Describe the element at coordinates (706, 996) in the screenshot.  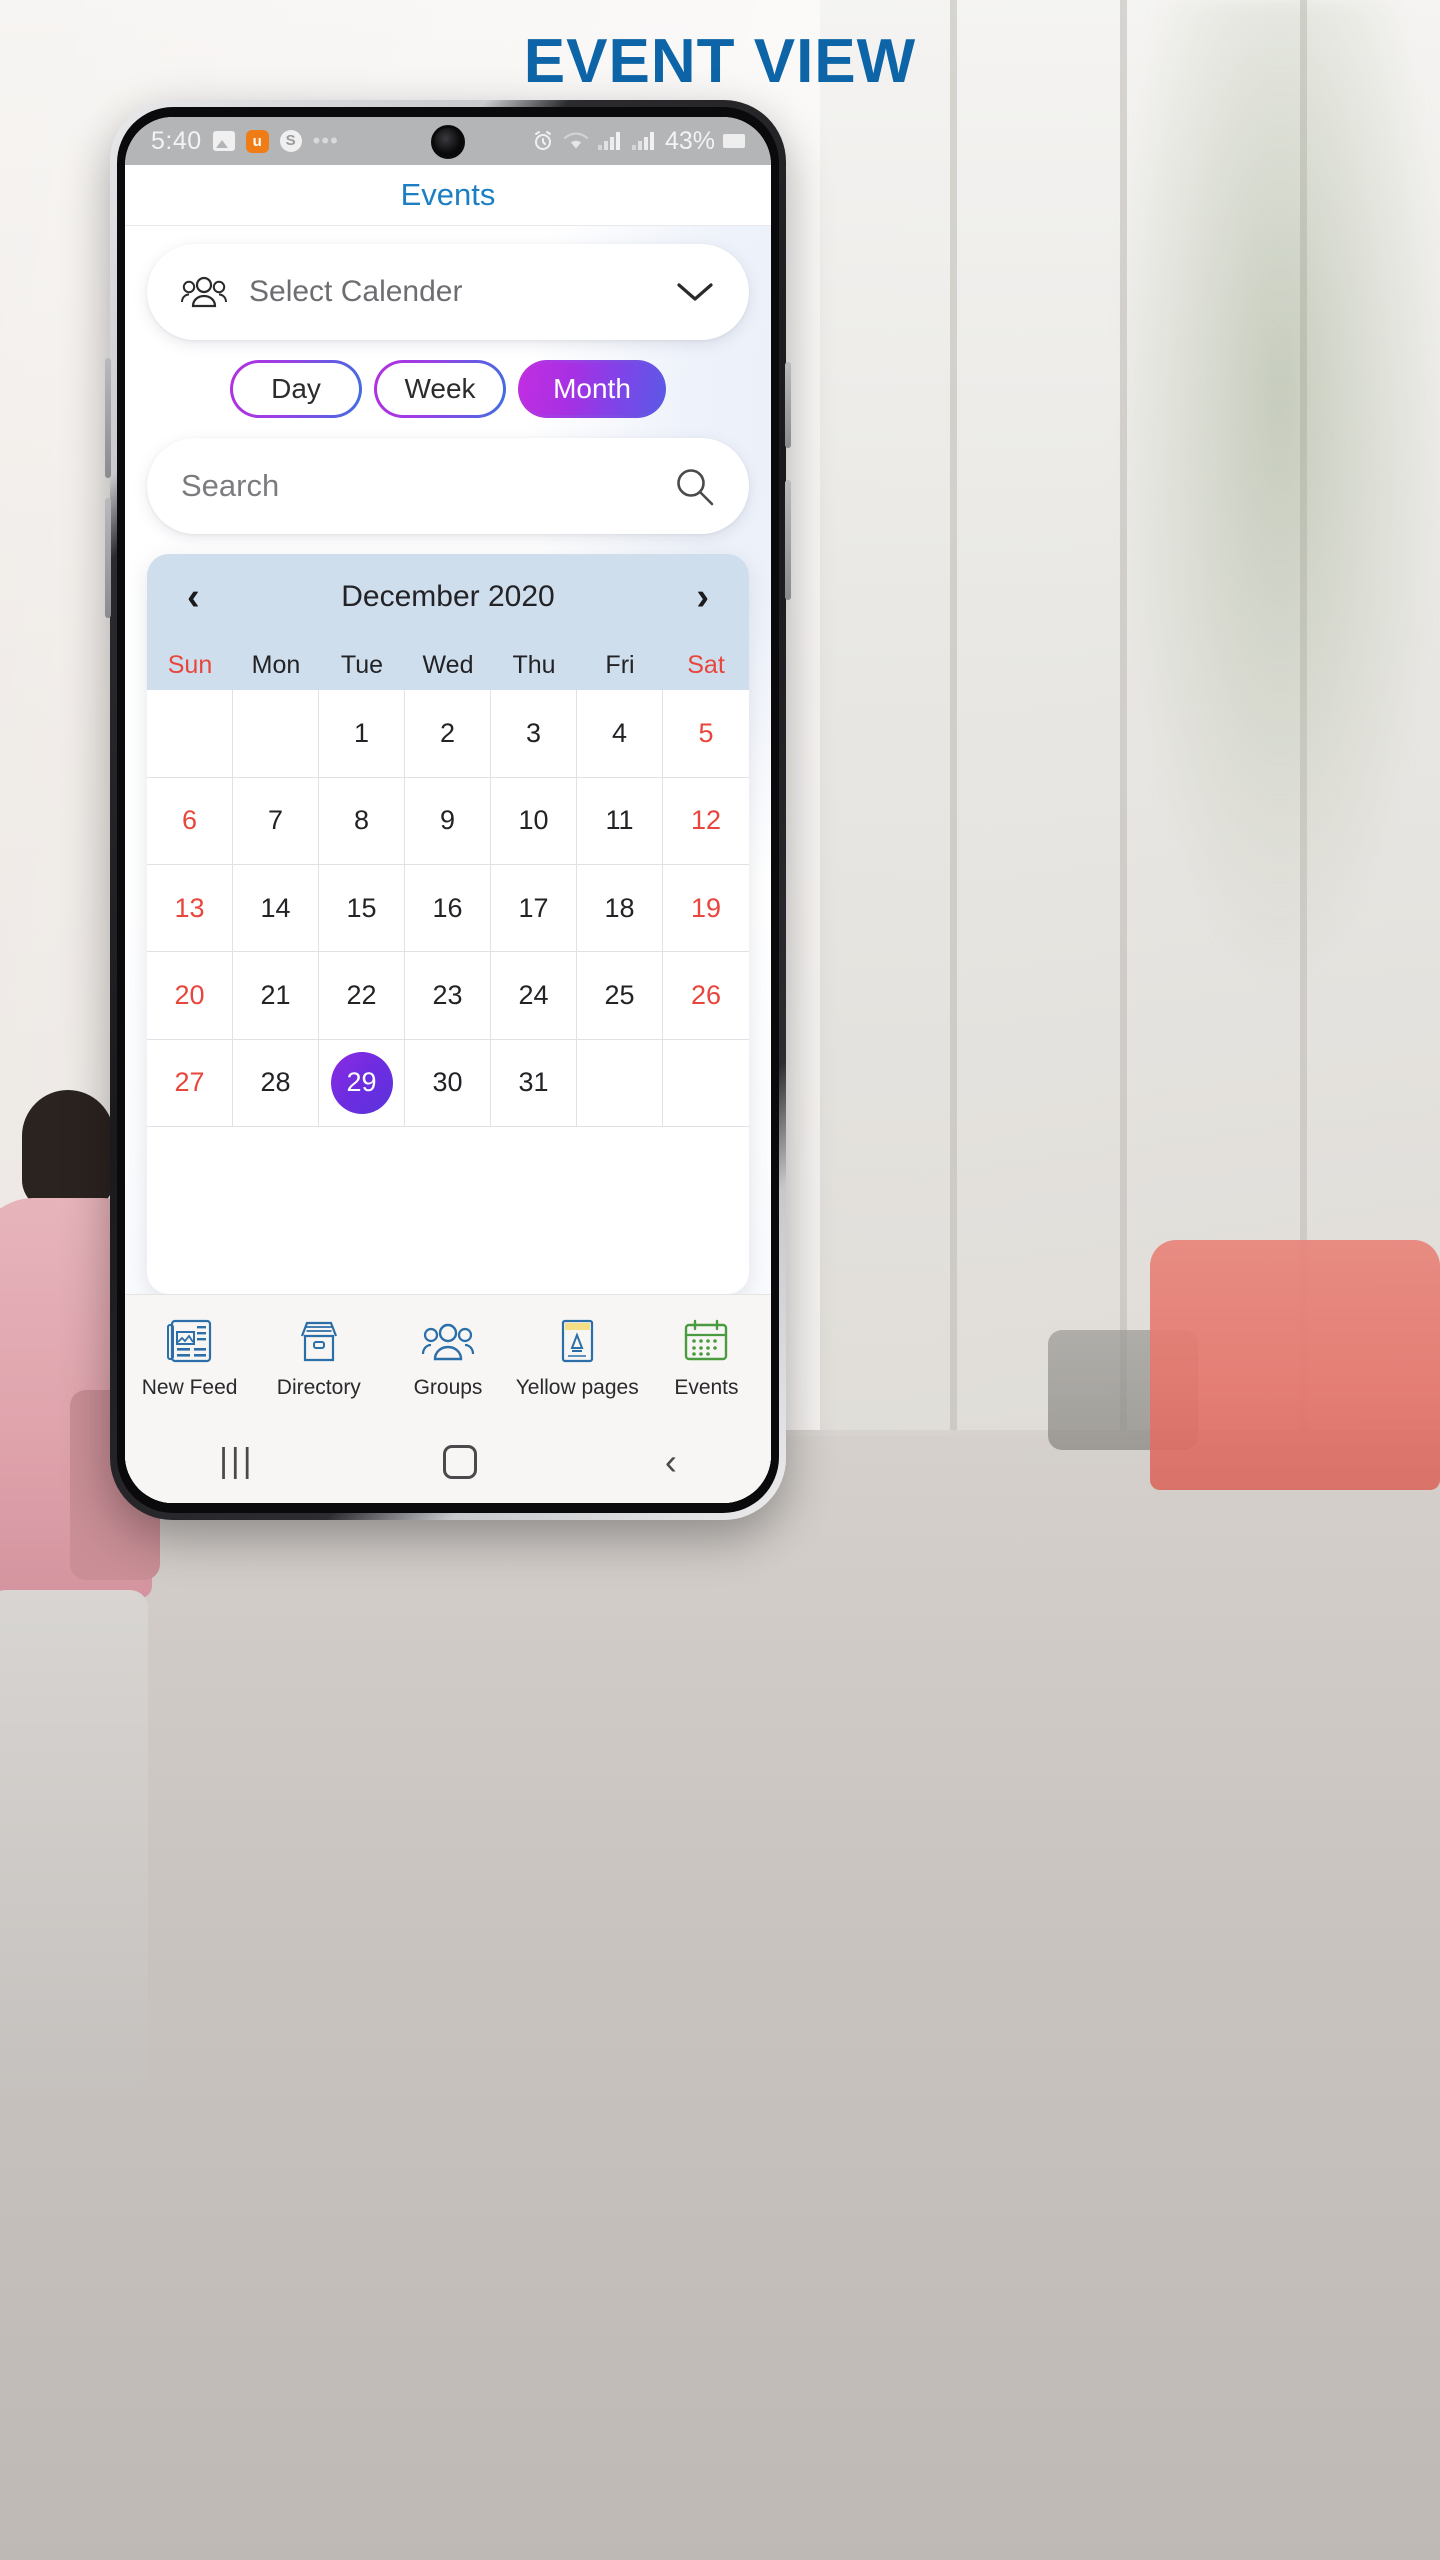
I see `calendar-day-26: 26` at that location.